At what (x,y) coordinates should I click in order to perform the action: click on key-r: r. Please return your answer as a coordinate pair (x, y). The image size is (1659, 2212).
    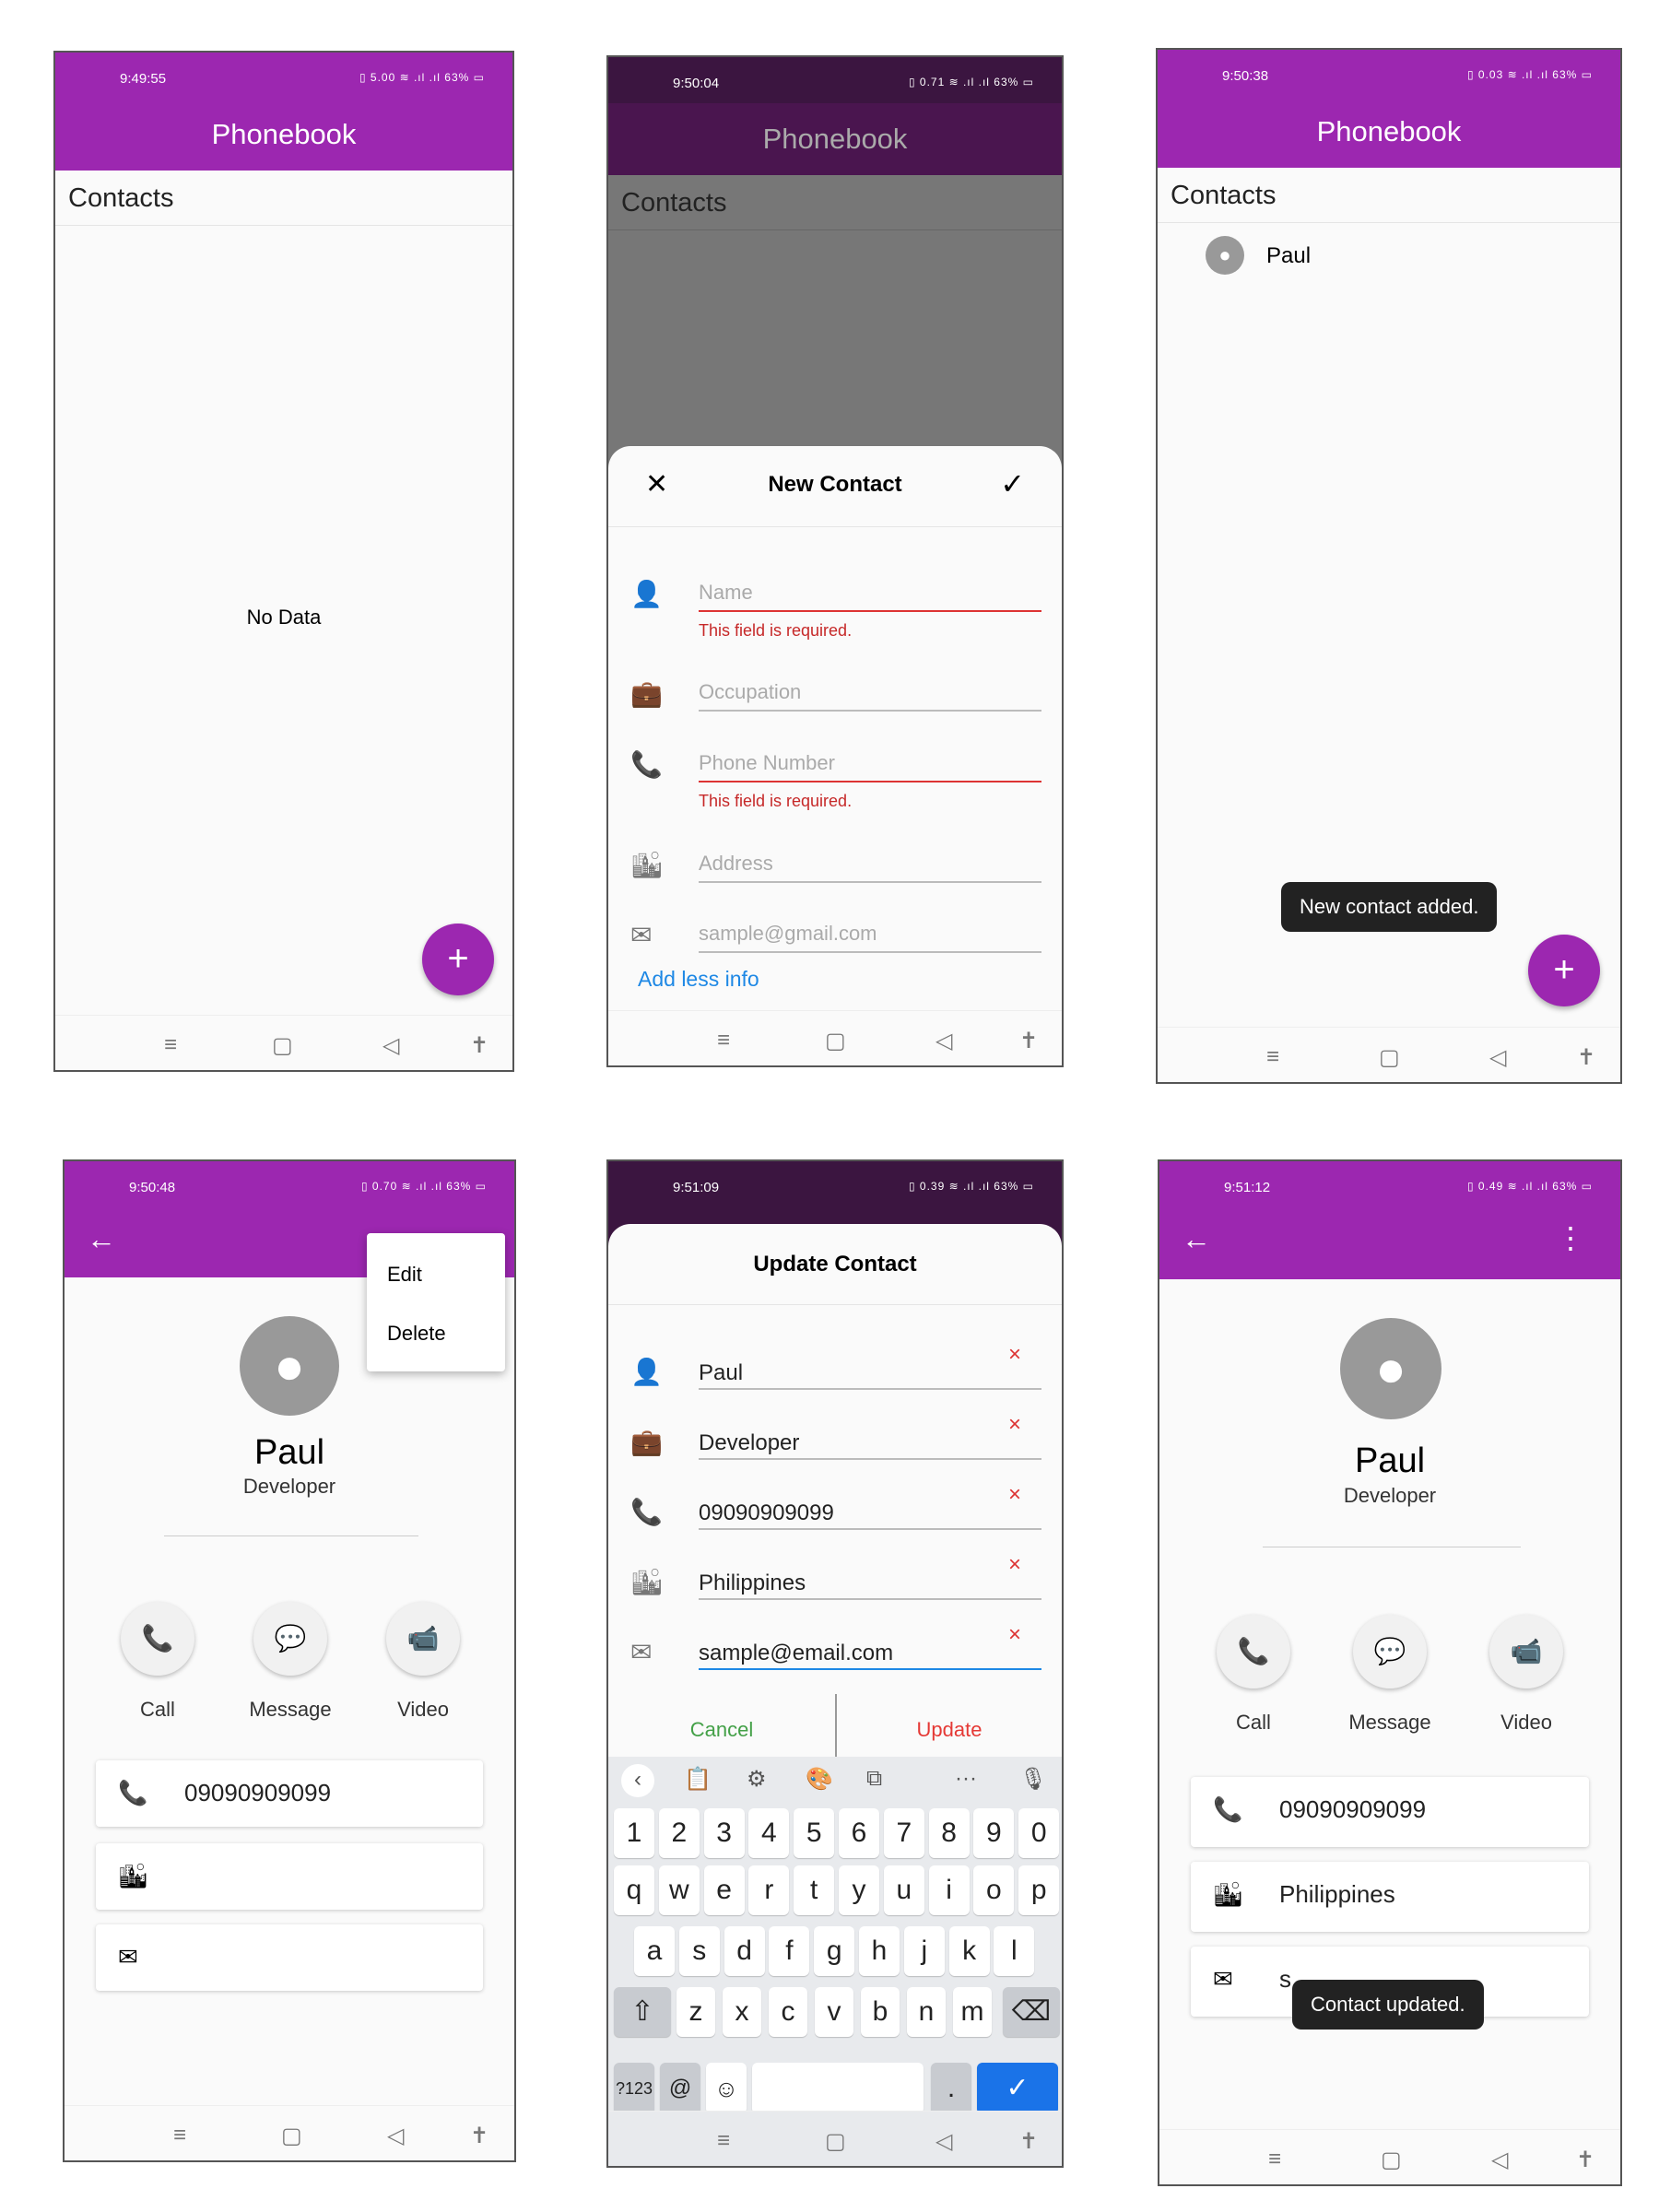
    Looking at the image, I should click on (769, 1890).